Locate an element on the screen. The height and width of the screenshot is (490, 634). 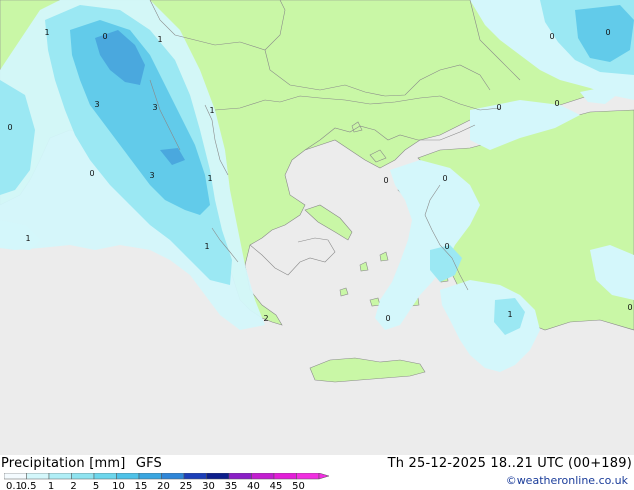
legend-title-text: Precipitation [mm] is located at coordinates (63, 463).